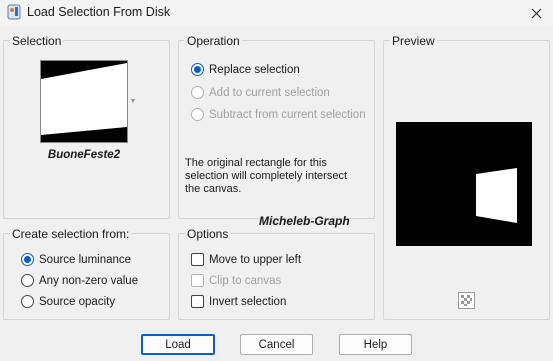 This screenshot has width=553, height=361. Describe the element at coordinates (99, 12) in the screenshot. I see `window-title: Load Selection From Disk` at that location.